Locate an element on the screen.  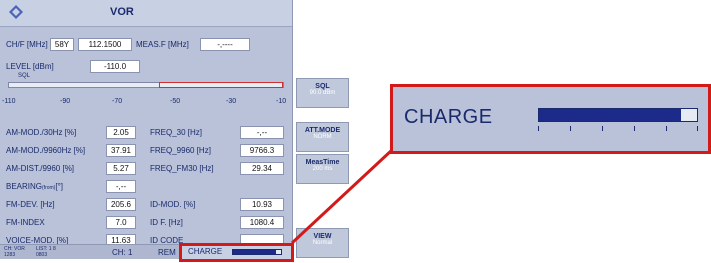
param-value: 9766.3 is located at coordinates (262, 150).